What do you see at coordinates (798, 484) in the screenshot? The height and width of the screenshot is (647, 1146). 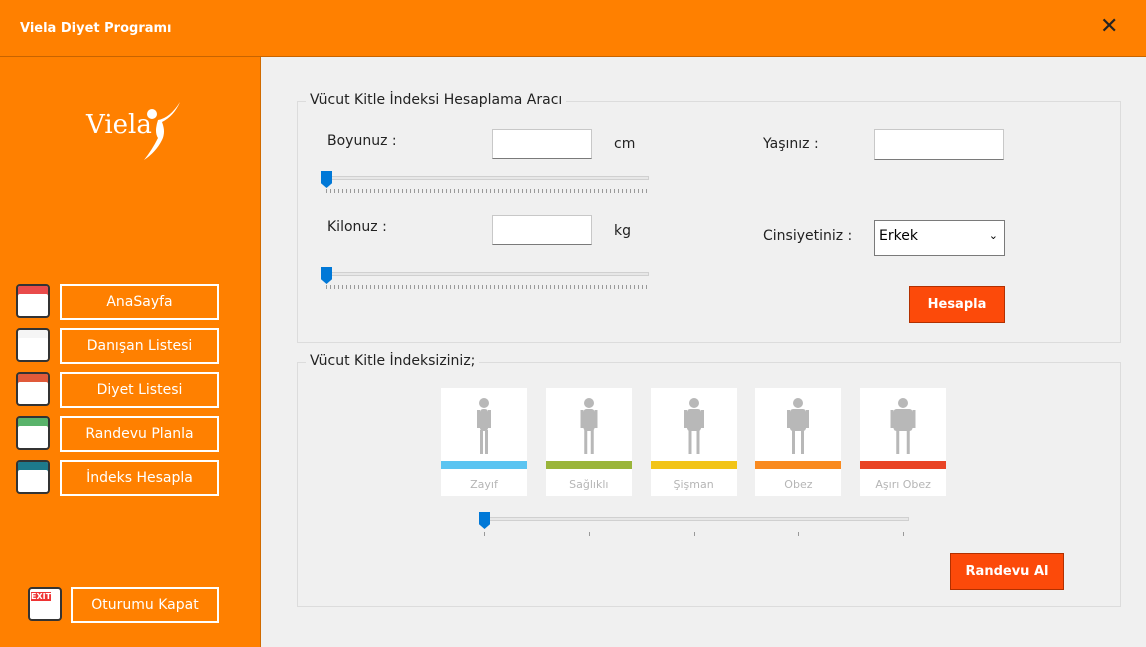 I see `bmi-category-label: Obez` at bounding box center [798, 484].